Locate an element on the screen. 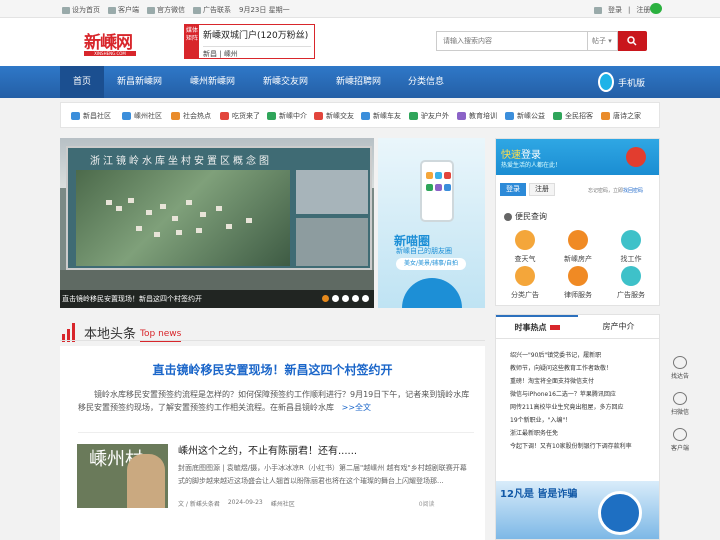 This screenshot has width=720, height=540. header-ad: 媒体矩阵 新嵊双城门户(120万粉丝) 新昌 | 嵊州 is located at coordinates (249, 41).